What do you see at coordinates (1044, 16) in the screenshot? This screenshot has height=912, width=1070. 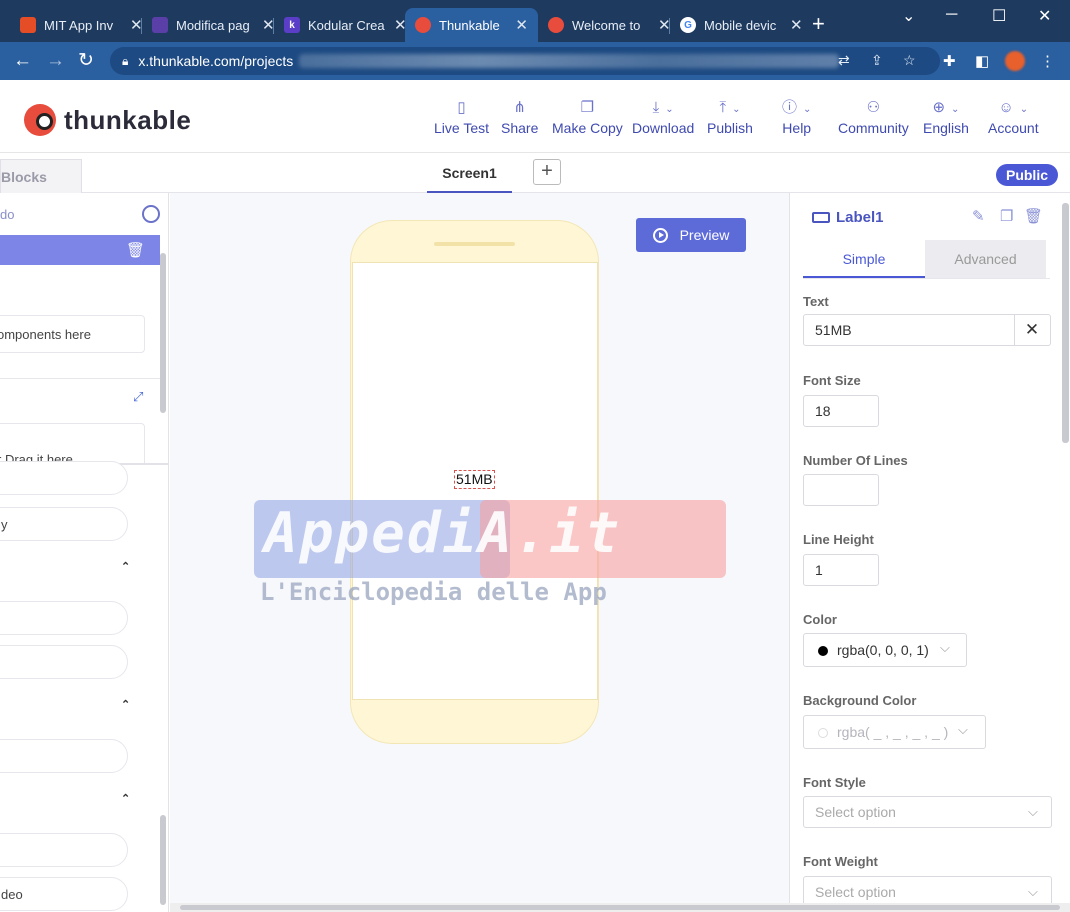 I see `close-window-icon: ✕` at bounding box center [1044, 16].